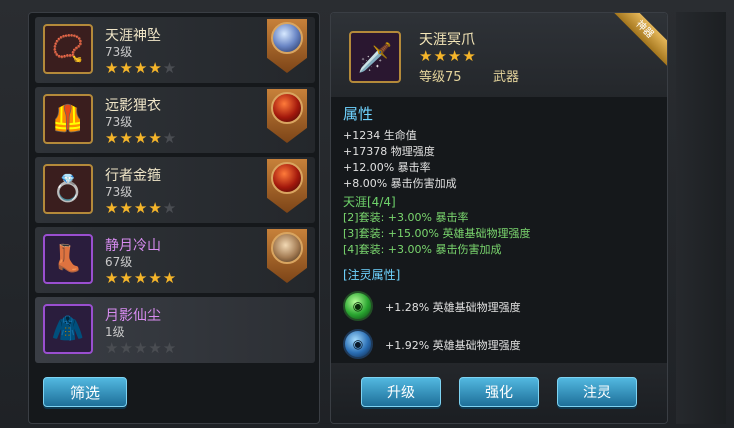  I want to click on attribute-line: +8.00% 暴击伤害加成, so click(400, 183).